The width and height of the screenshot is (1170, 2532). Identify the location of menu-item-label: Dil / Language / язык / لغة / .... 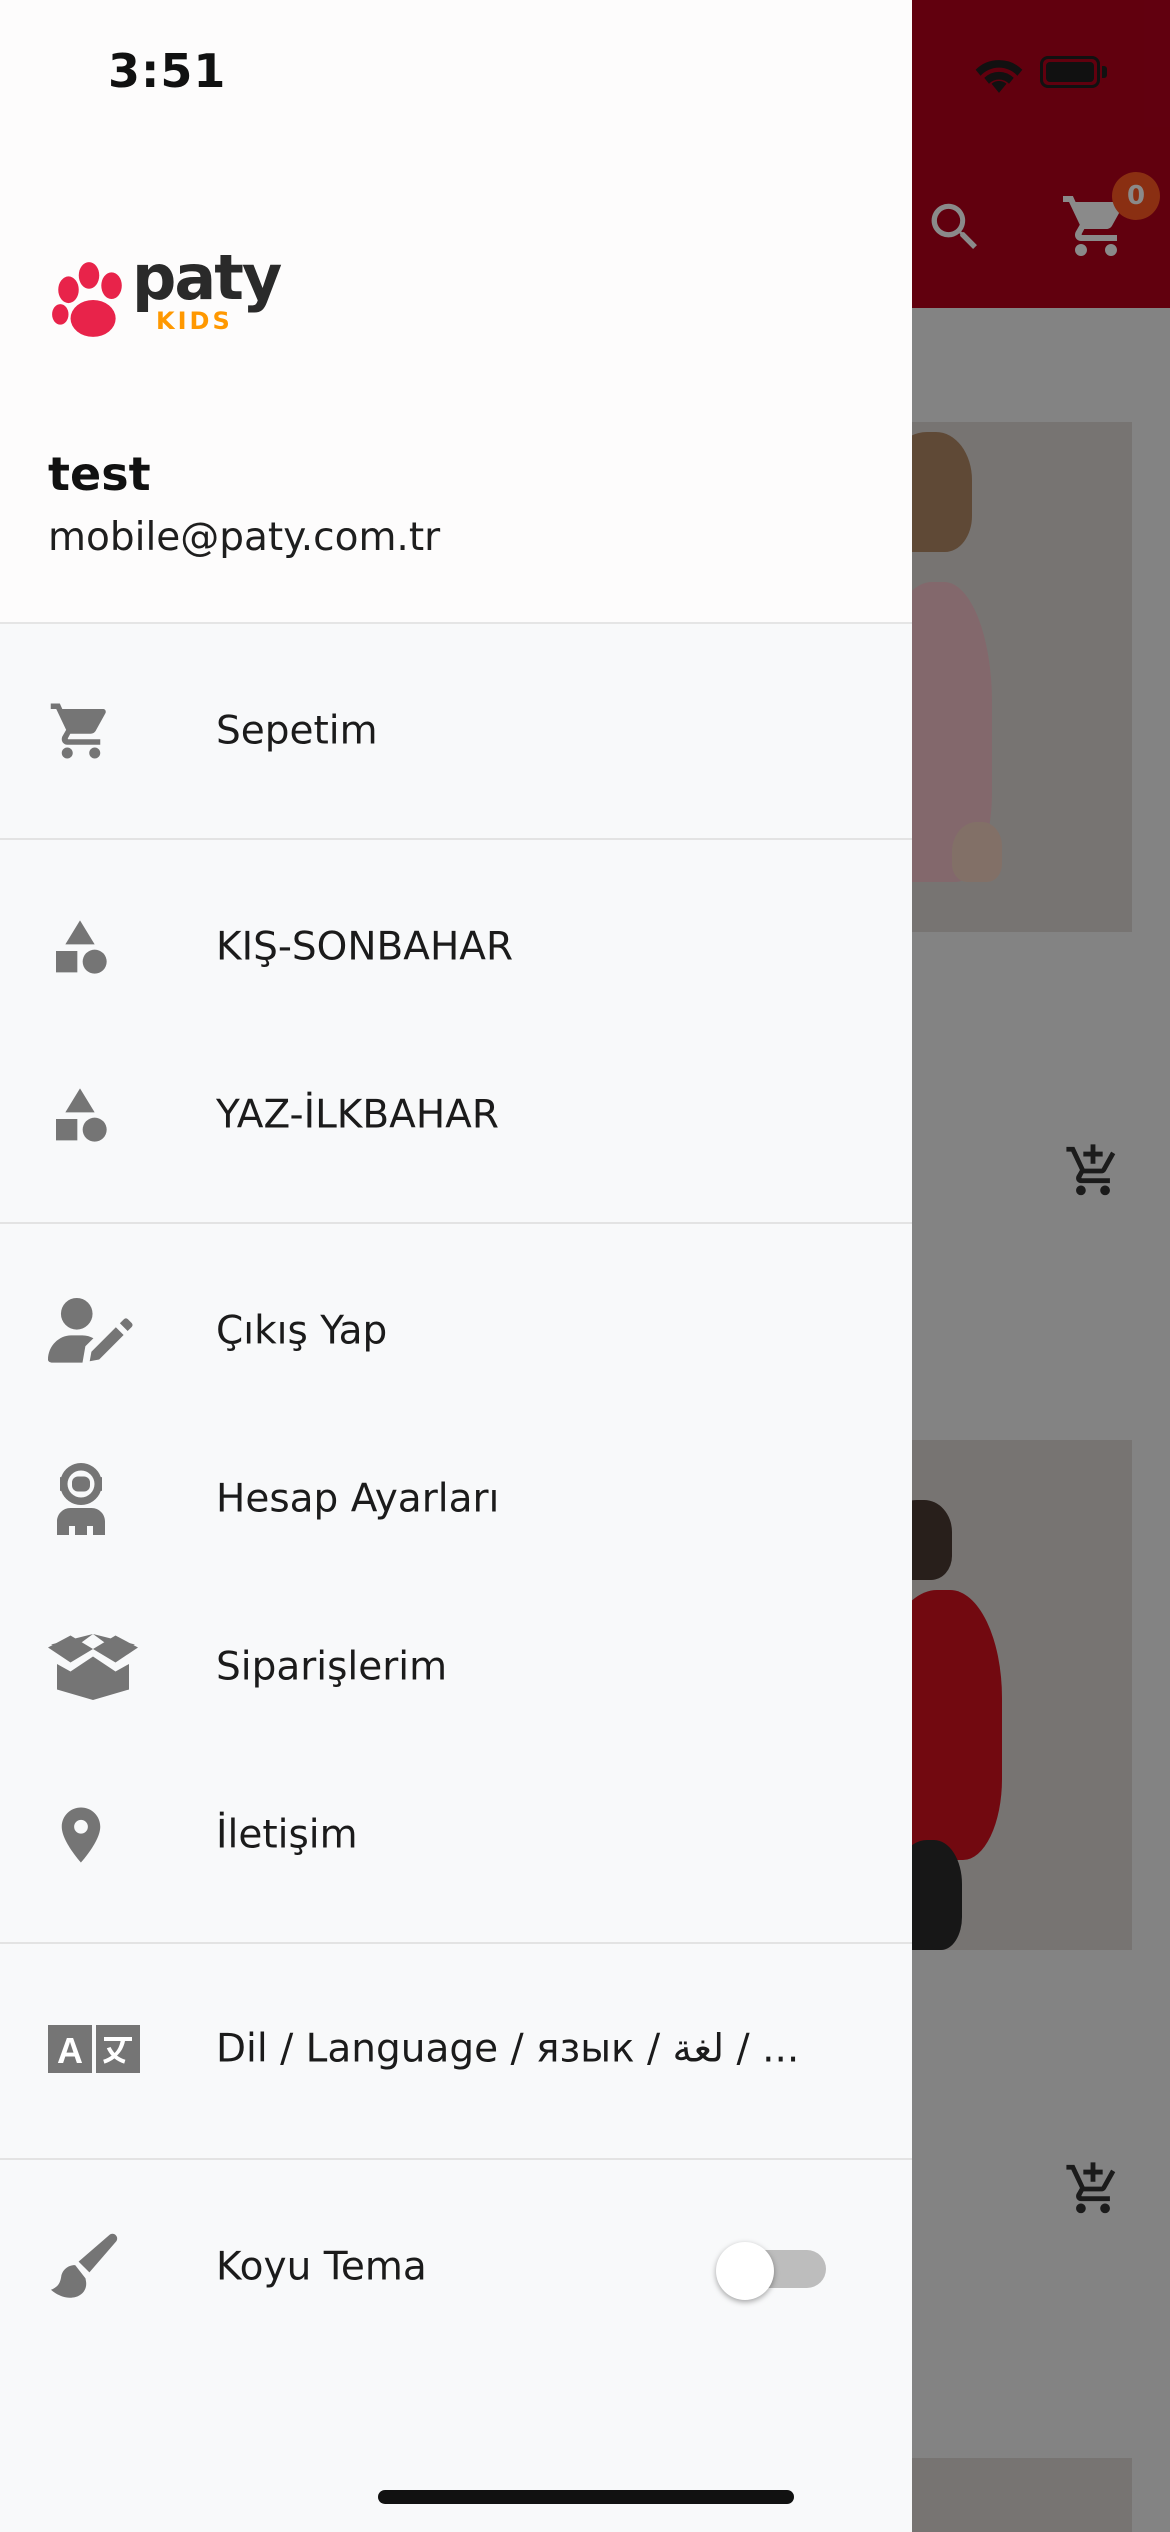
(508, 2049).